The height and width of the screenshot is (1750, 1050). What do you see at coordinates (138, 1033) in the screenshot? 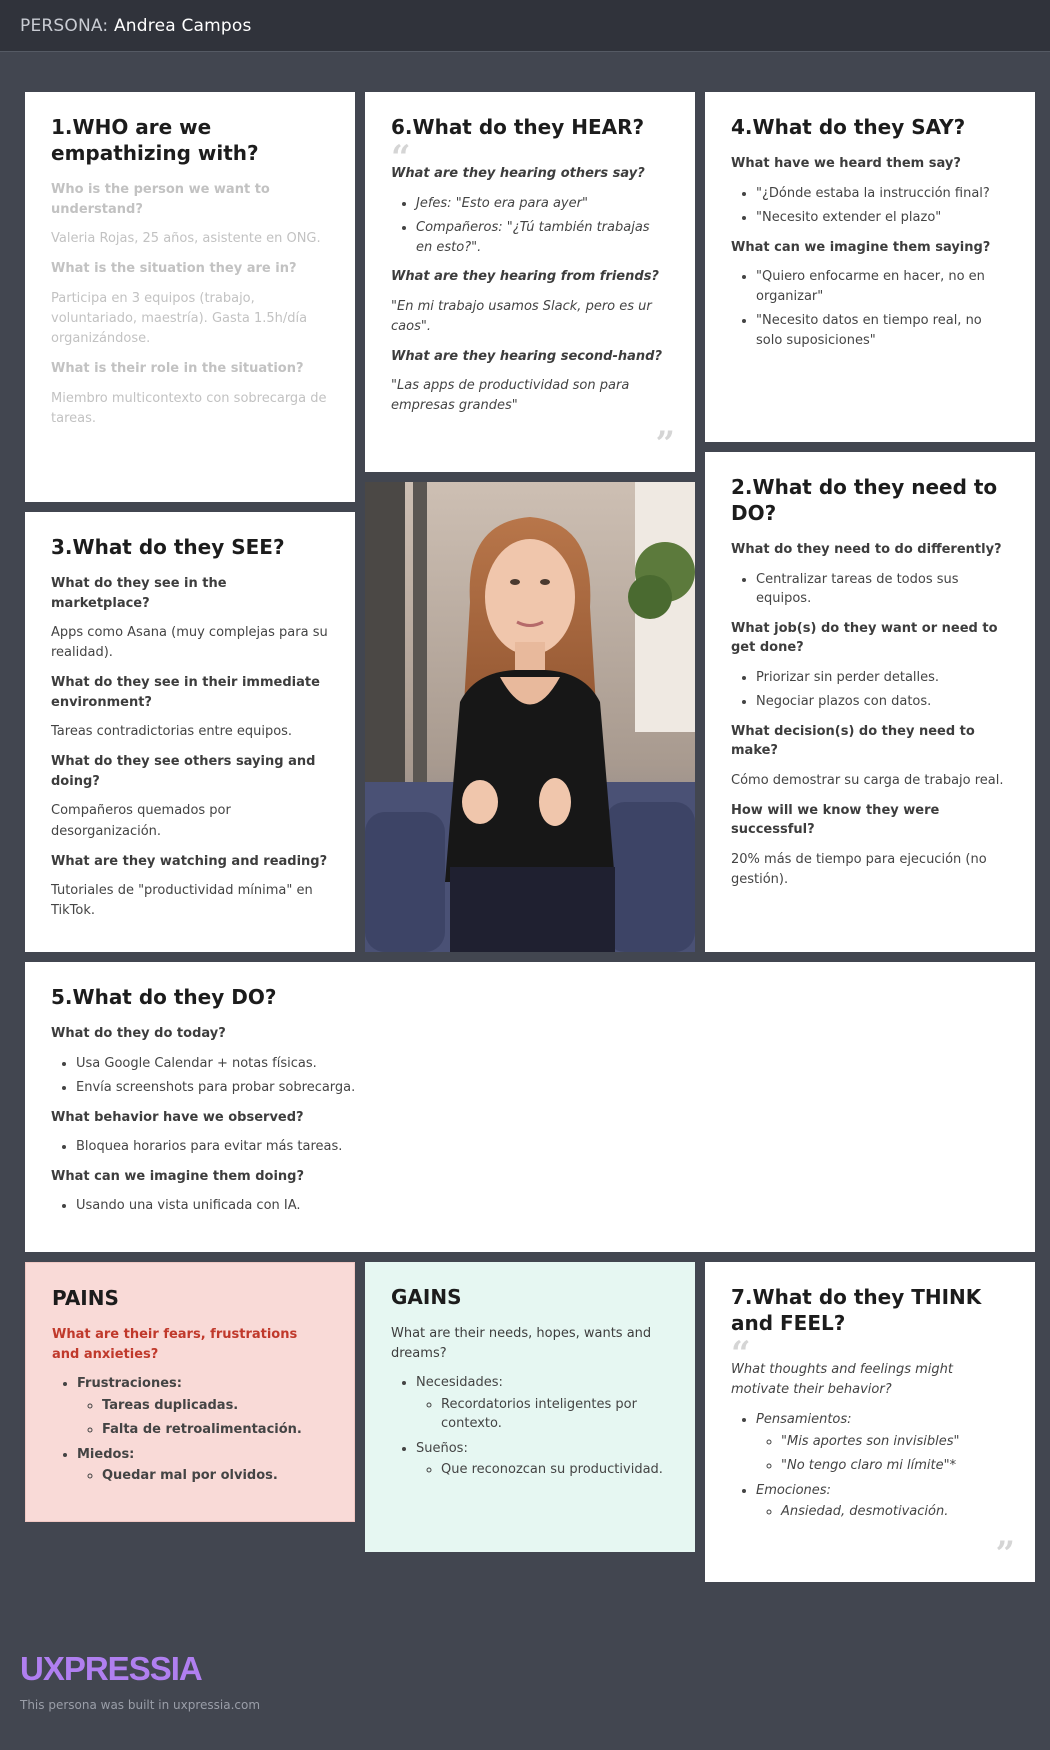
I see `question: What do they do today?` at bounding box center [138, 1033].